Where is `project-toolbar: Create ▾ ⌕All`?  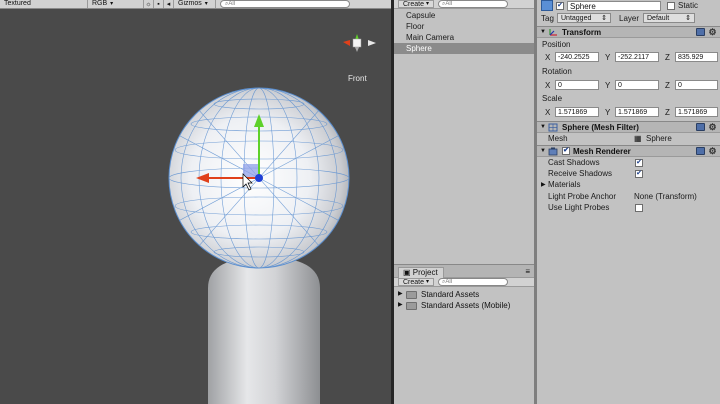 project-toolbar: Create ▾ ⌕All is located at coordinates (464, 282).